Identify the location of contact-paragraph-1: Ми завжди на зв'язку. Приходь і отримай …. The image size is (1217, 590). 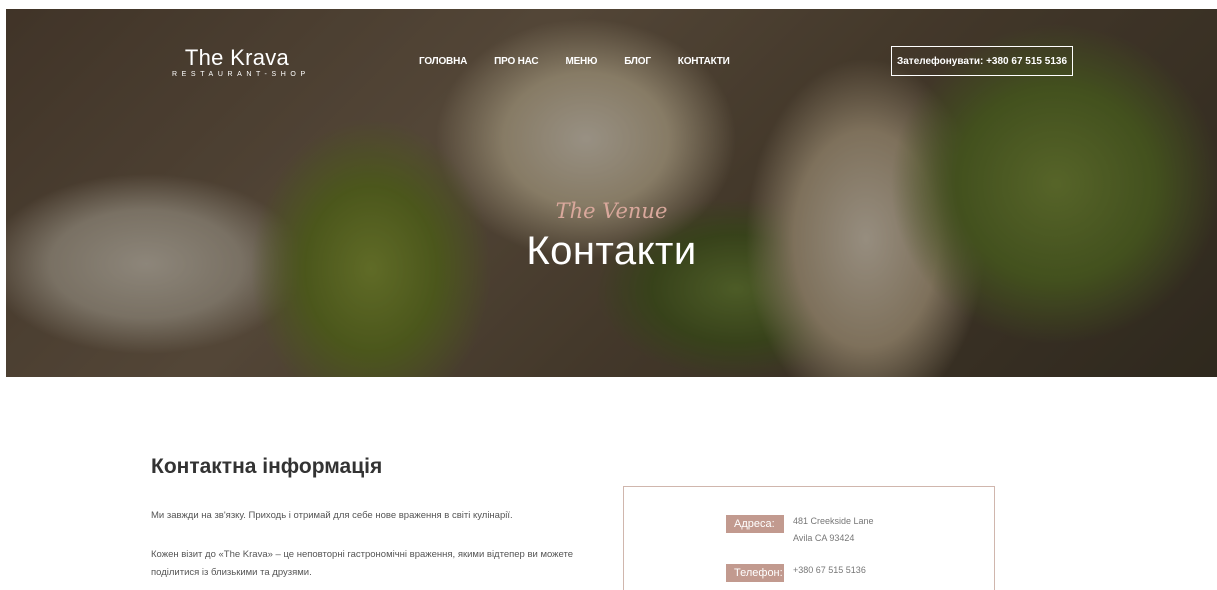
(332, 515).